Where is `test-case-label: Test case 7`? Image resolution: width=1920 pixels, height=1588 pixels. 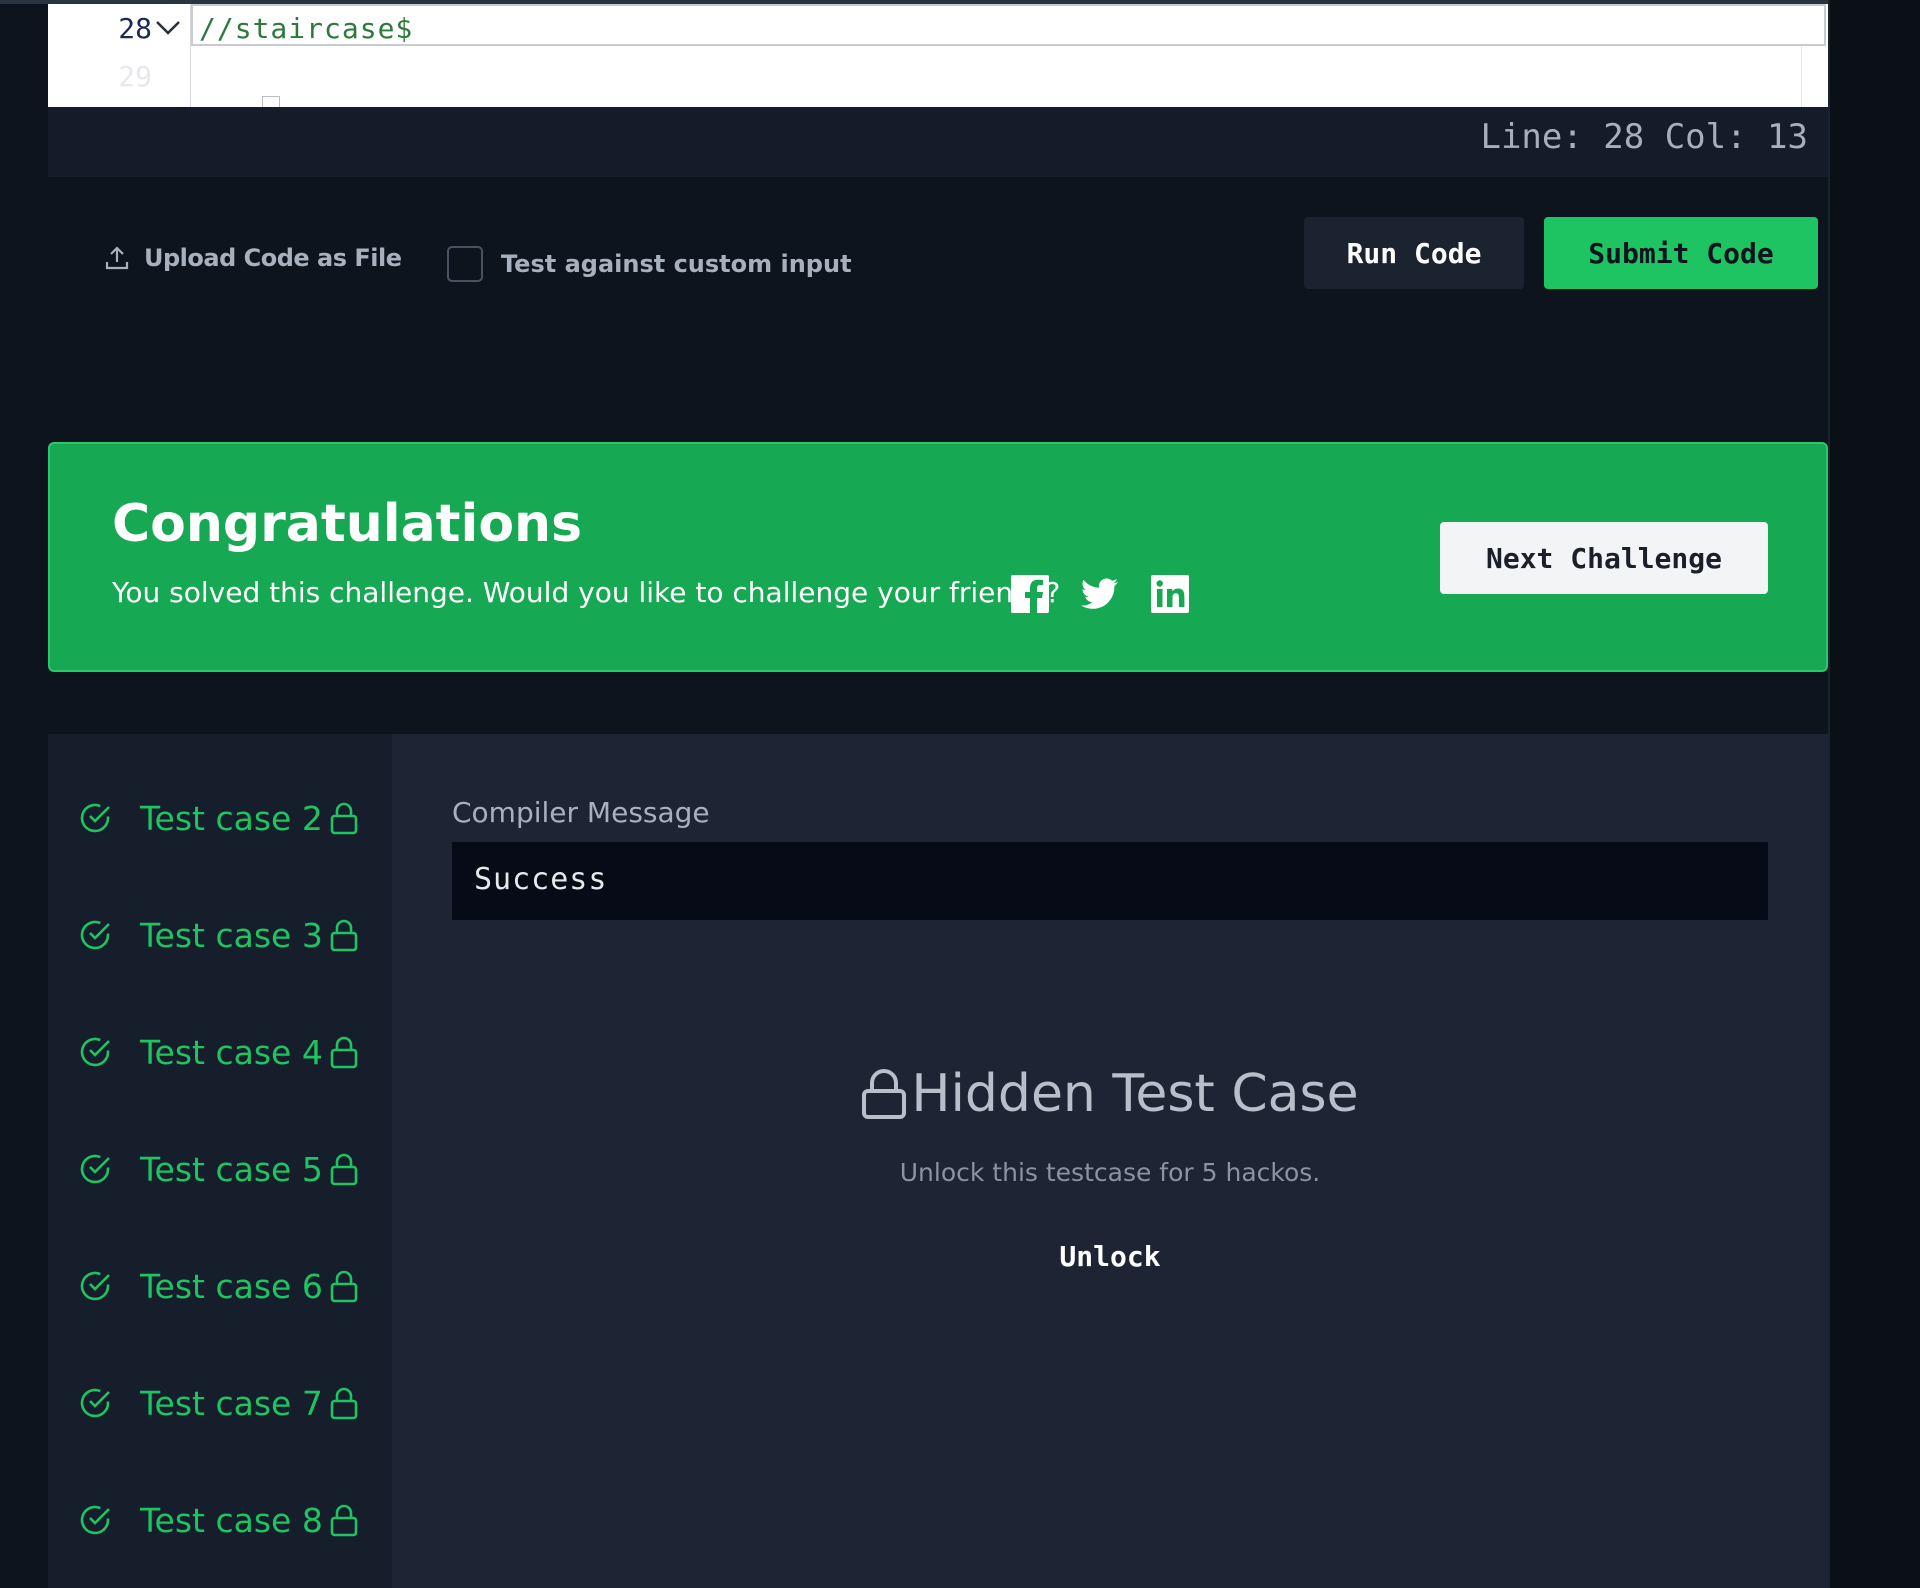 test-case-label: Test case 7 is located at coordinates (231, 1403).